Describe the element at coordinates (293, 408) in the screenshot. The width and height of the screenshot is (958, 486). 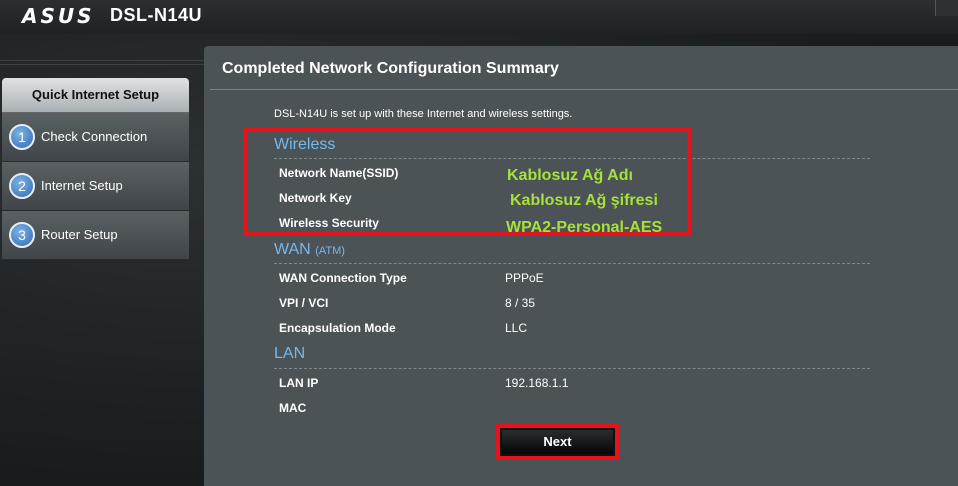
I see `mac-label: MAC` at that location.